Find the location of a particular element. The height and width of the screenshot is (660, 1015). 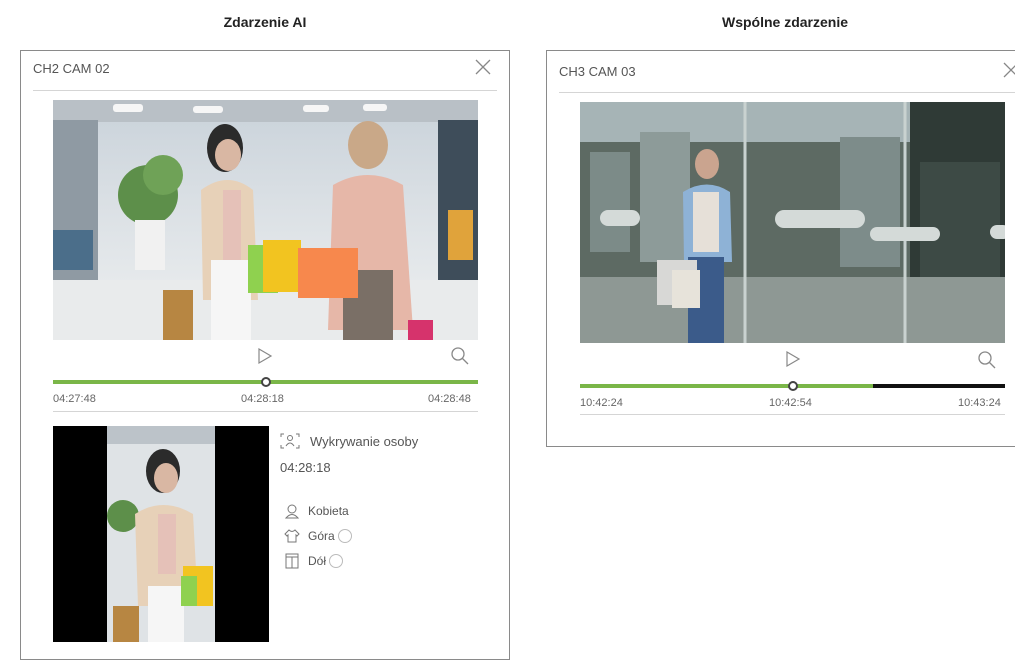

panel-title: CH2 CAM 02 is located at coordinates (71, 68).